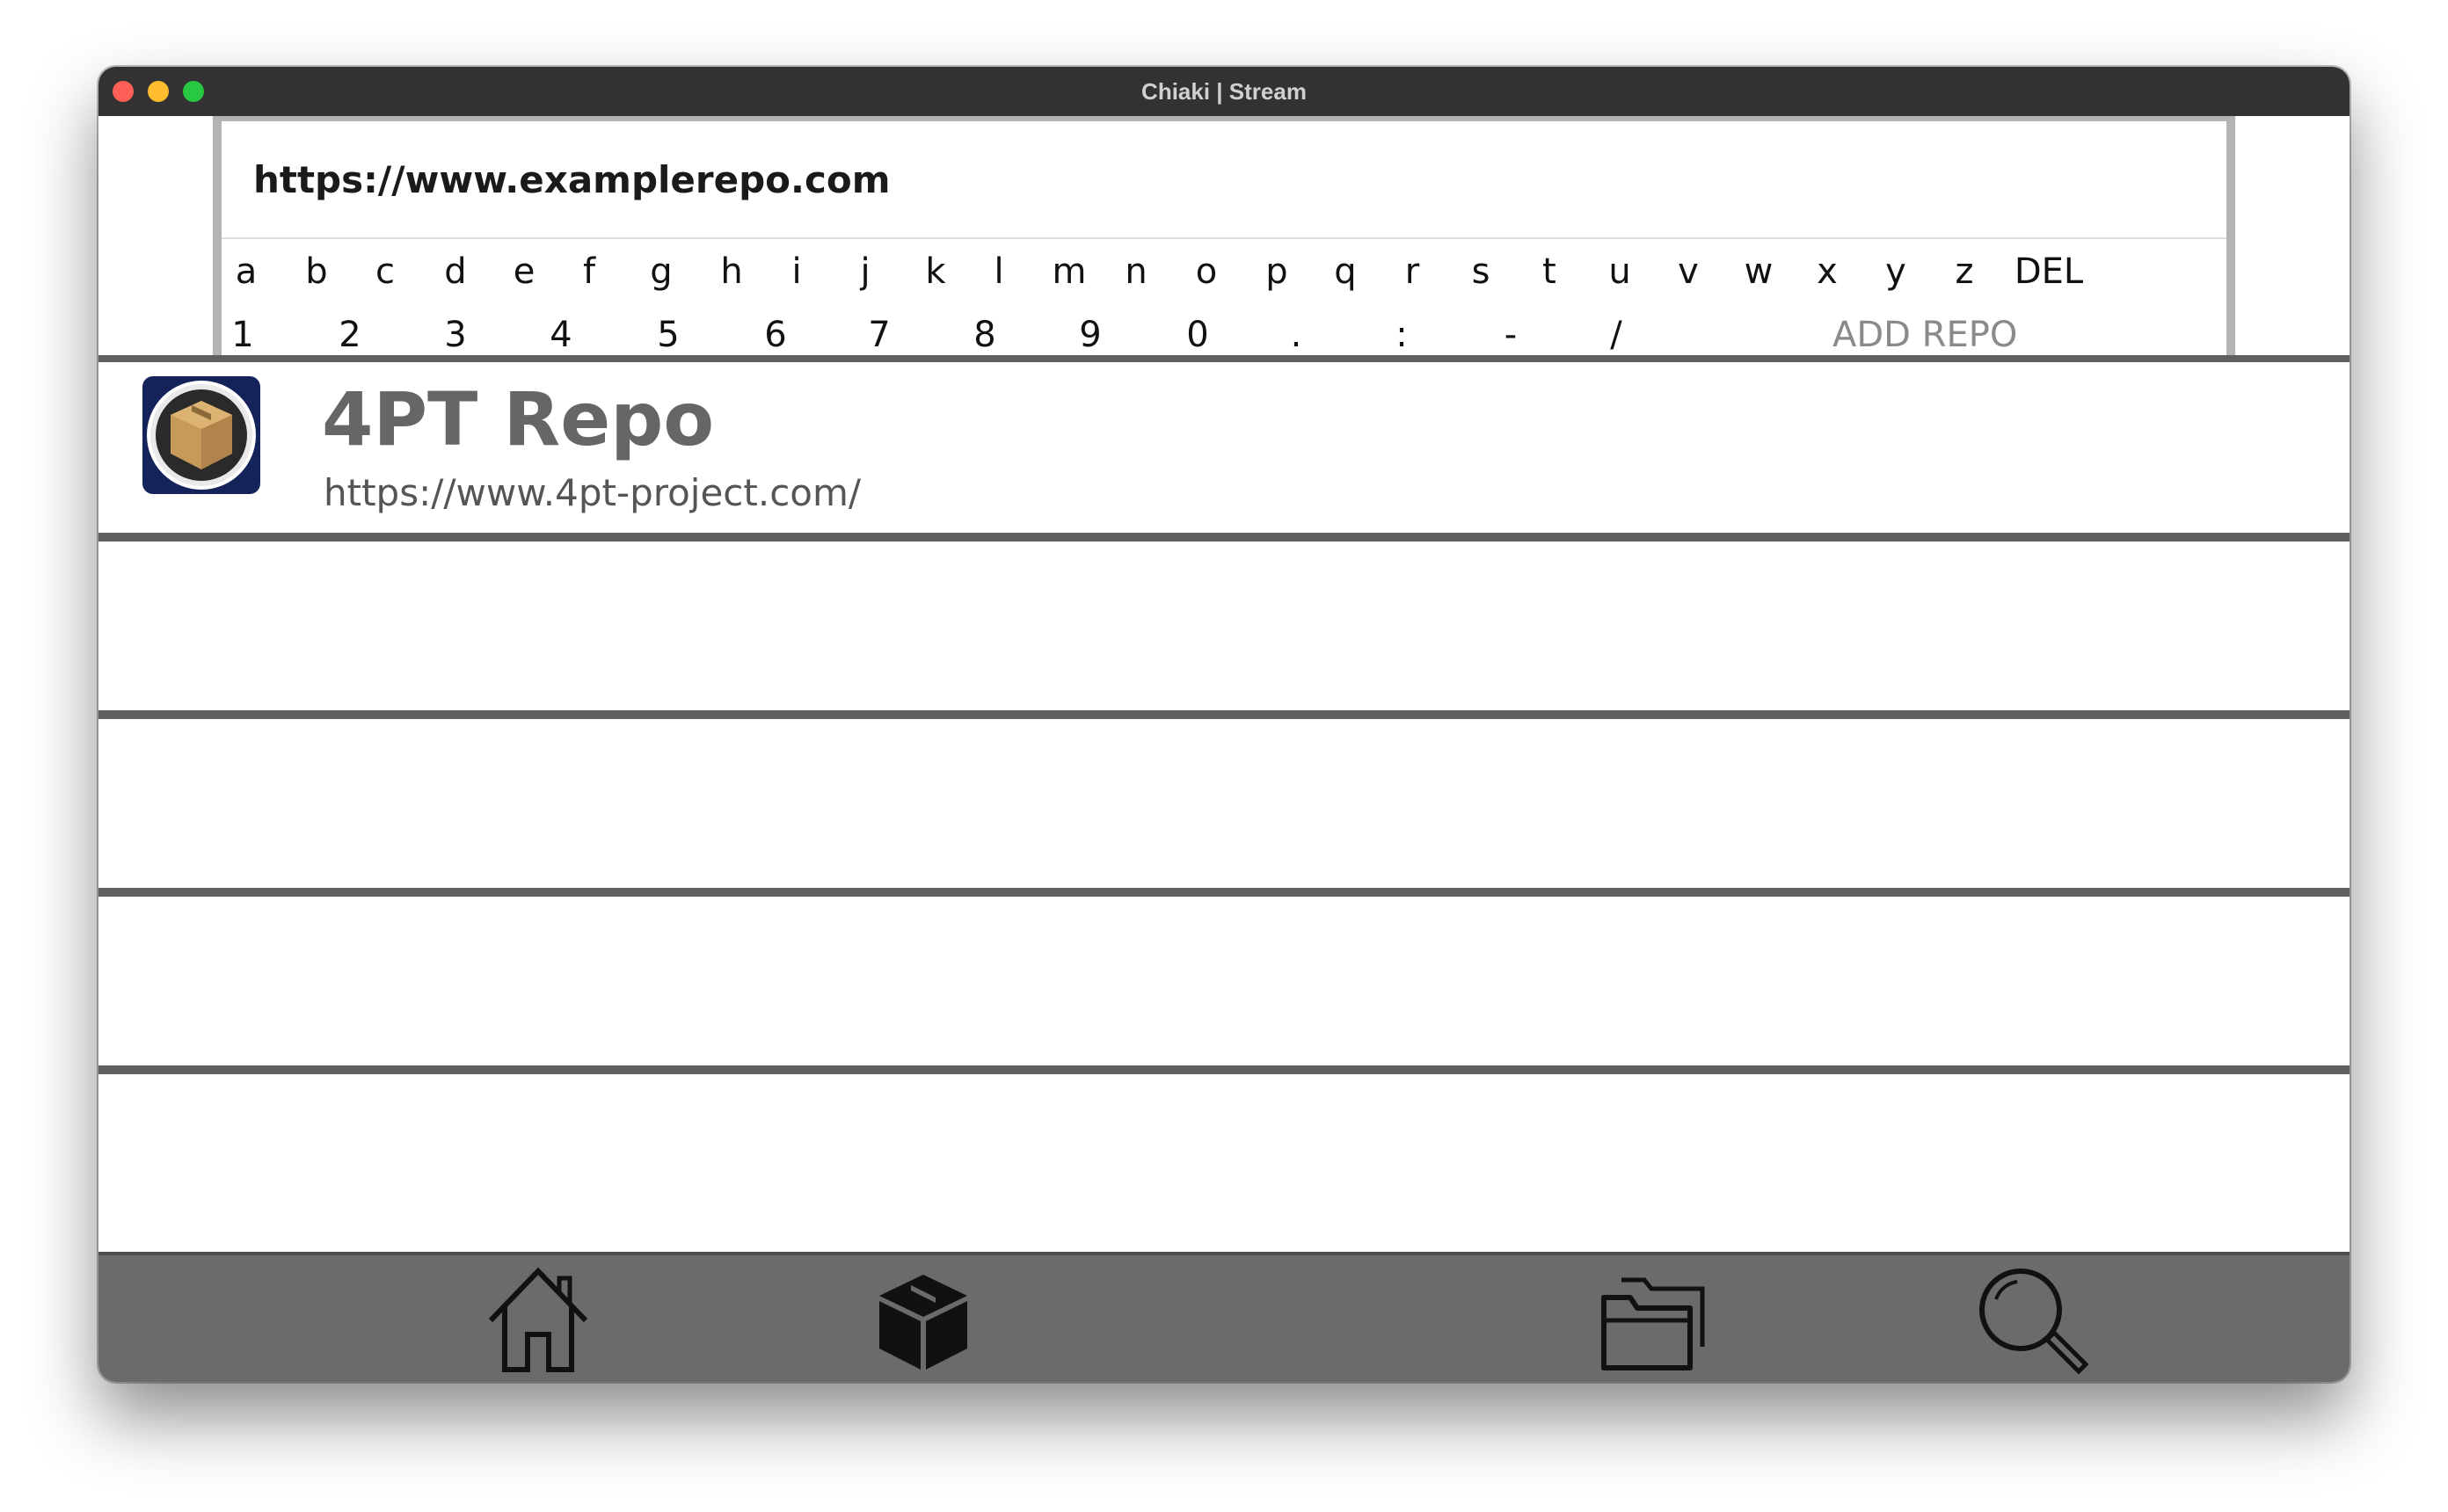 Image resolution: width=2448 pixels, height=1512 pixels. What do you see at coordinates (1965, 272) in the screenshot?
I see `key-z: z` at bounding box center [1965, 272].